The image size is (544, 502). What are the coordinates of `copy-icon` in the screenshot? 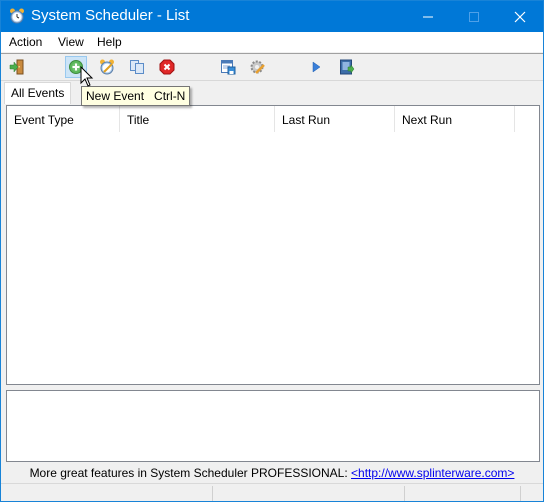 It's located at (137, 67).